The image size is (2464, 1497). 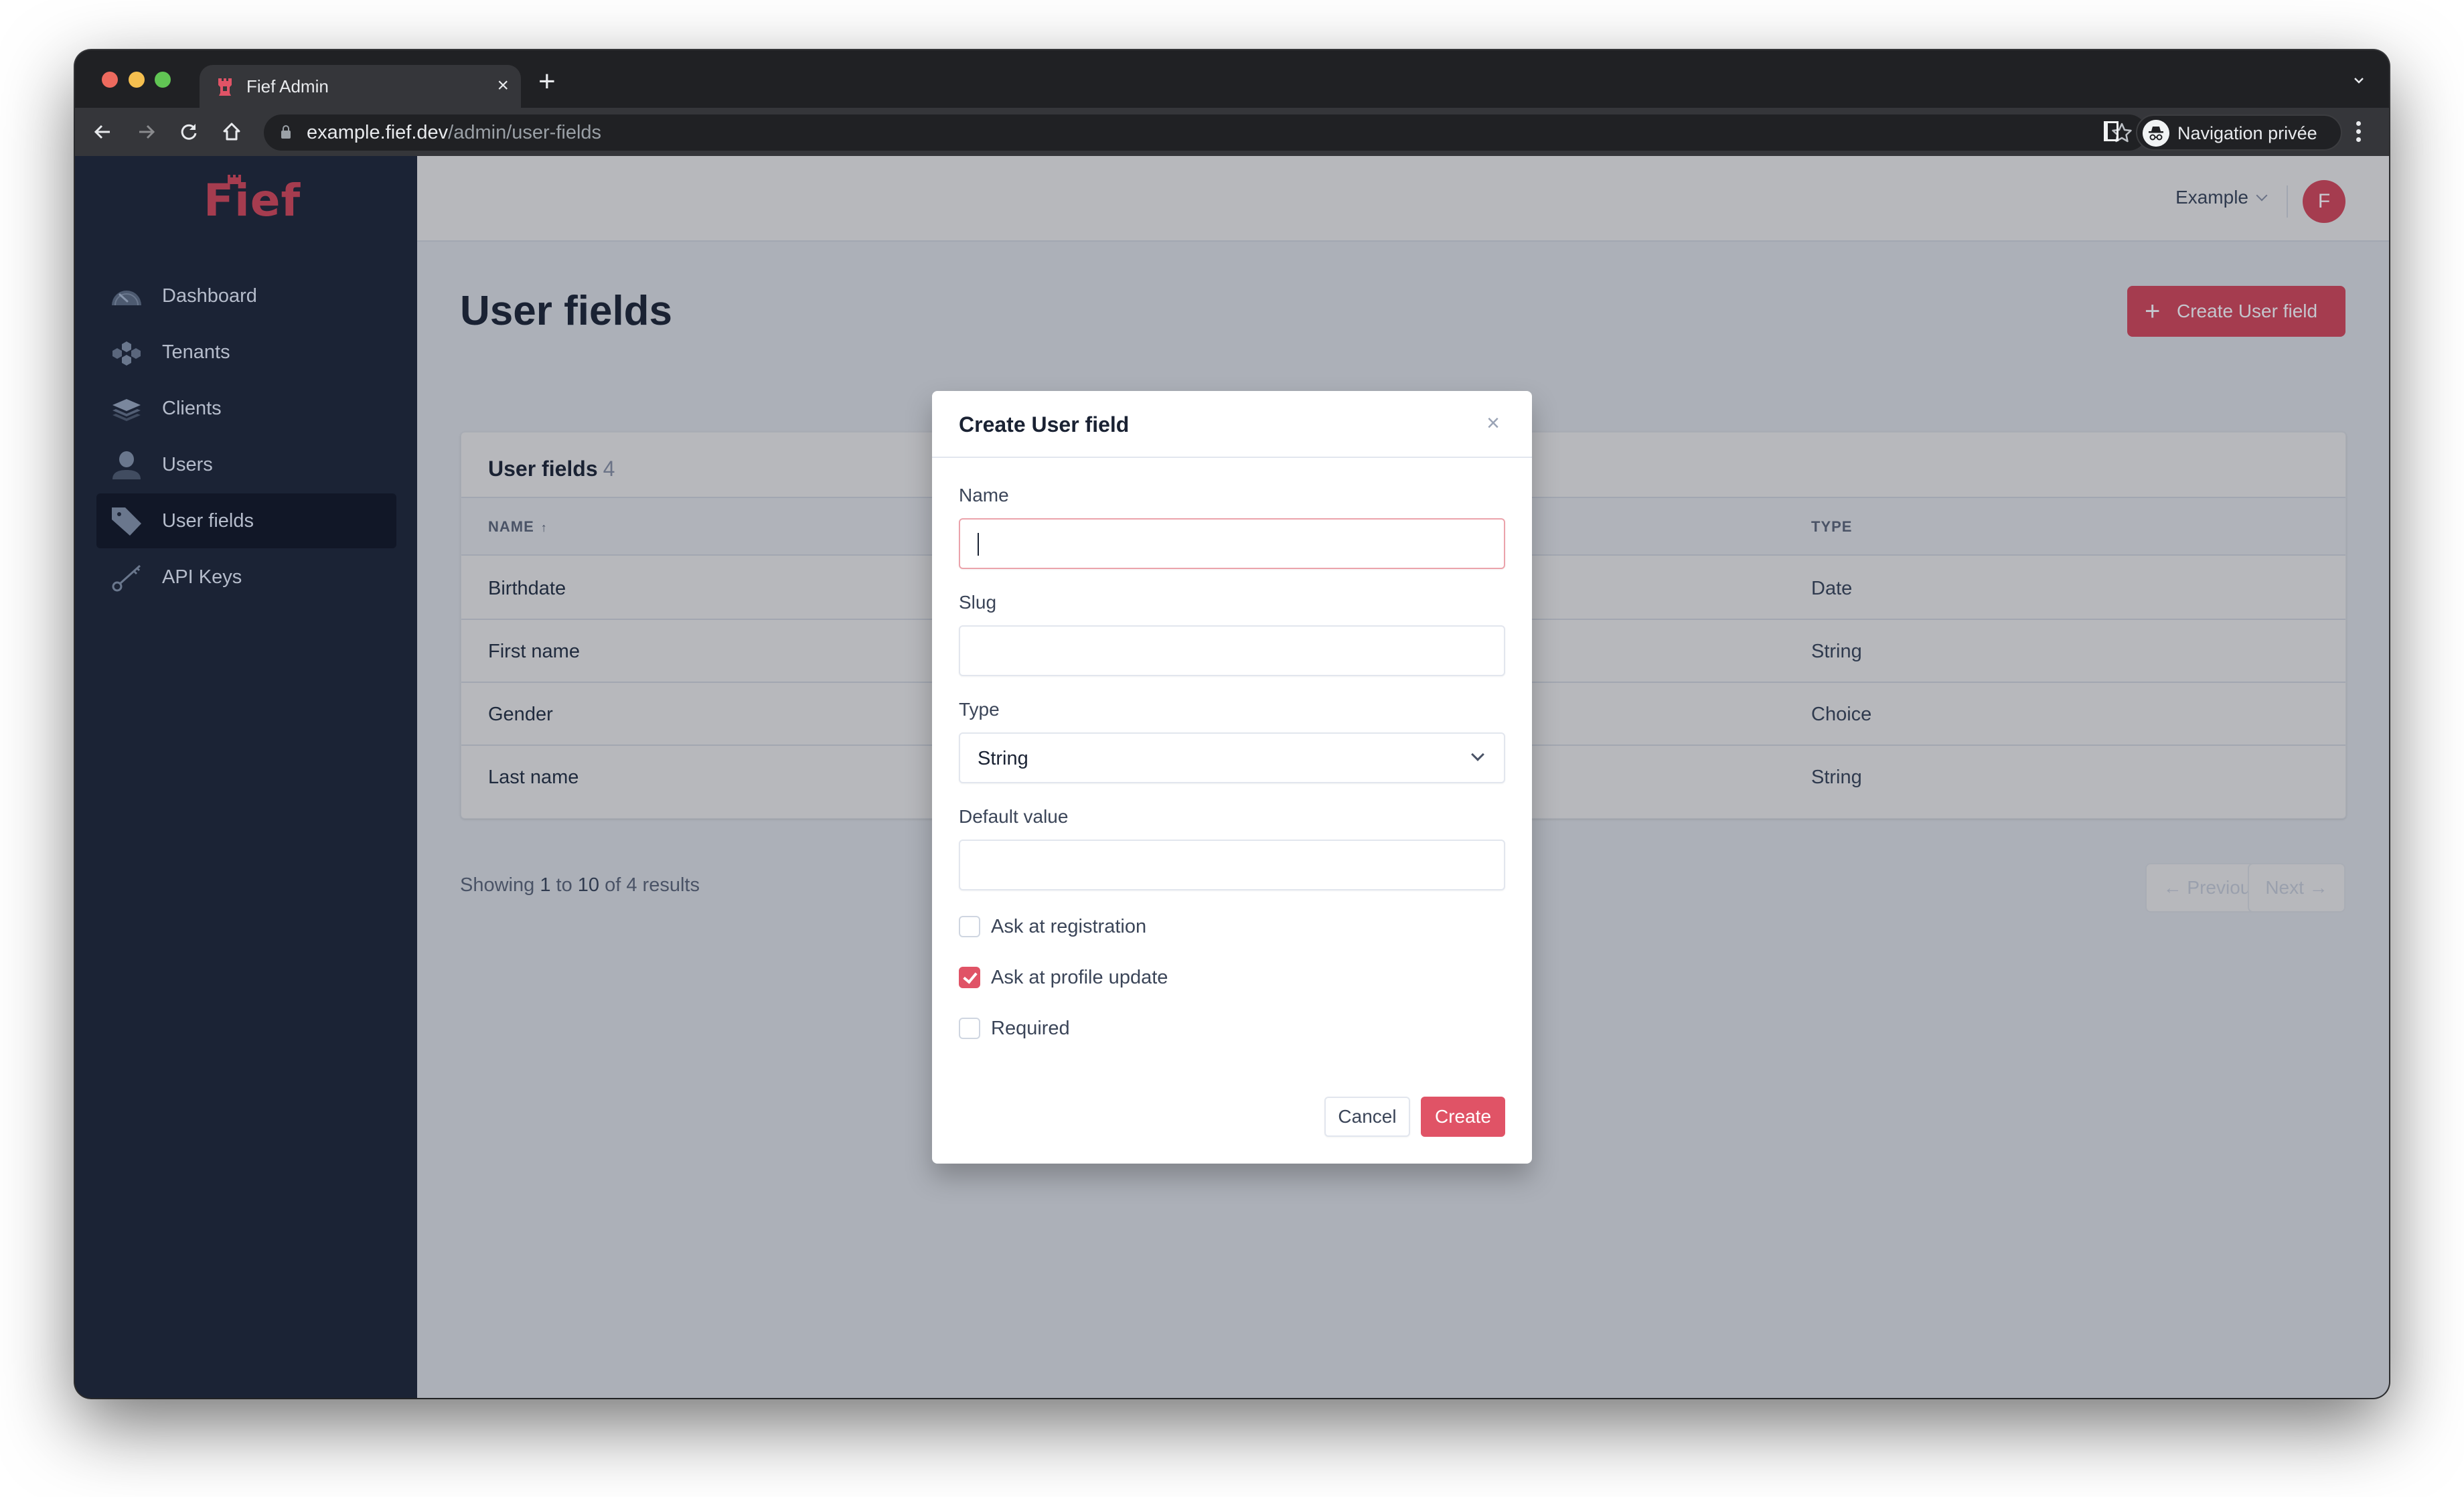 What do you see at coordinates (1079, 978) in the screenshot?
I see `ask-at-profile-update-label: Ask at profile update` at bounding box center [1079, 978].